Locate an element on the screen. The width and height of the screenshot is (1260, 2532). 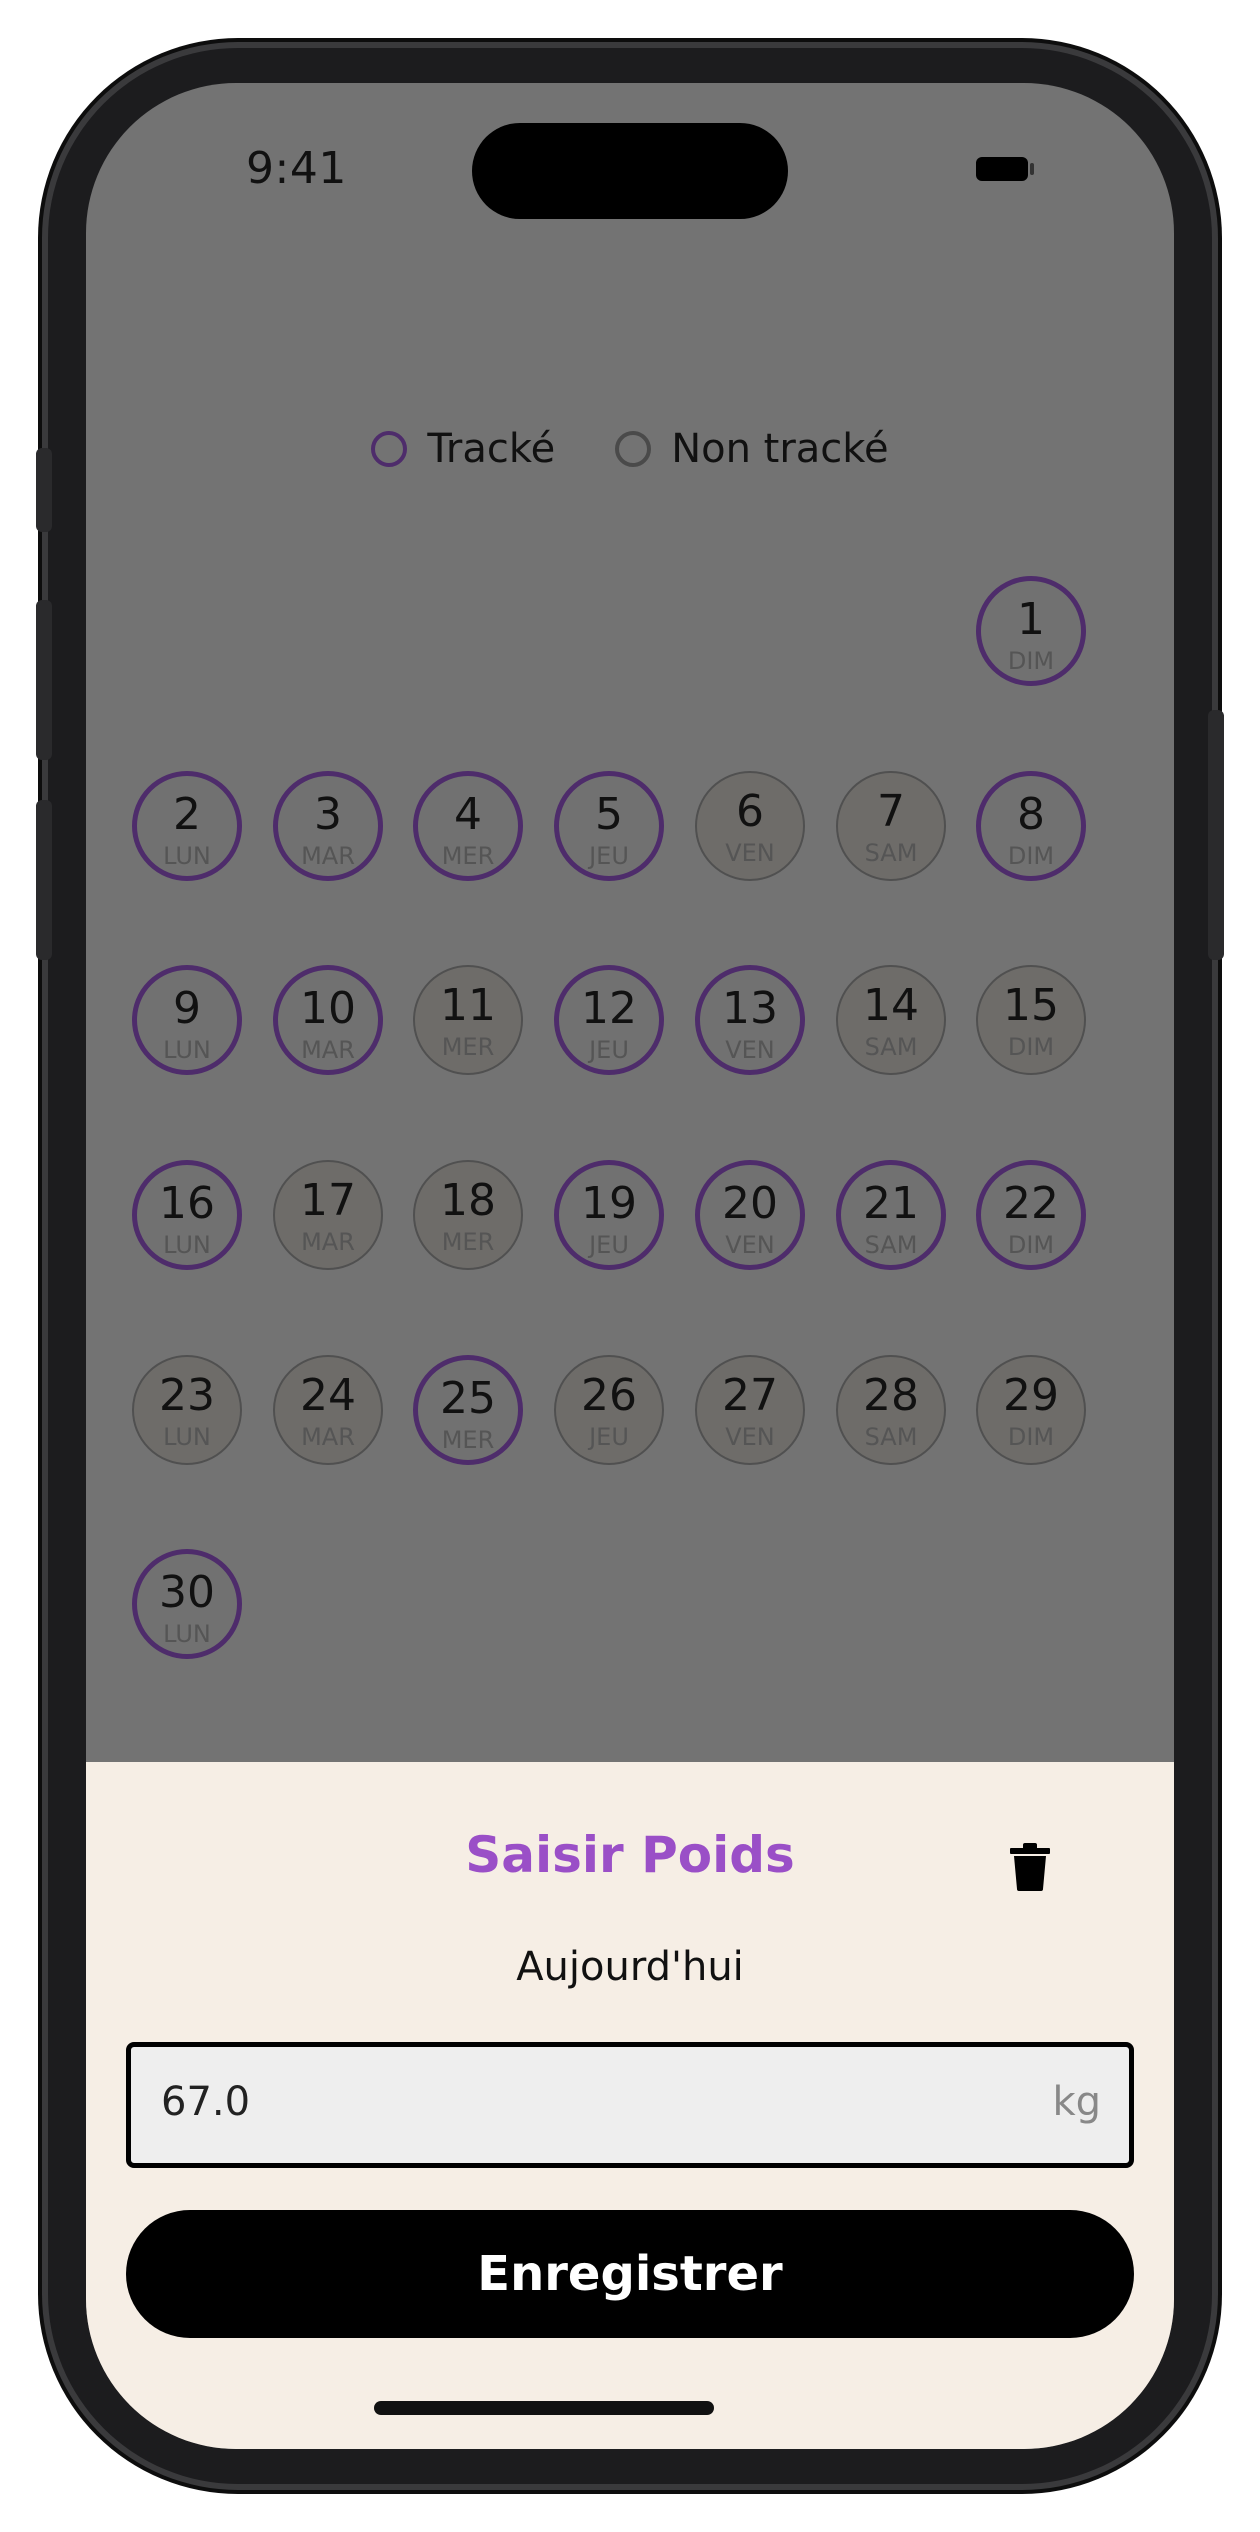
calendar-day-4: 4 MER is located at coordinates (468, 826).